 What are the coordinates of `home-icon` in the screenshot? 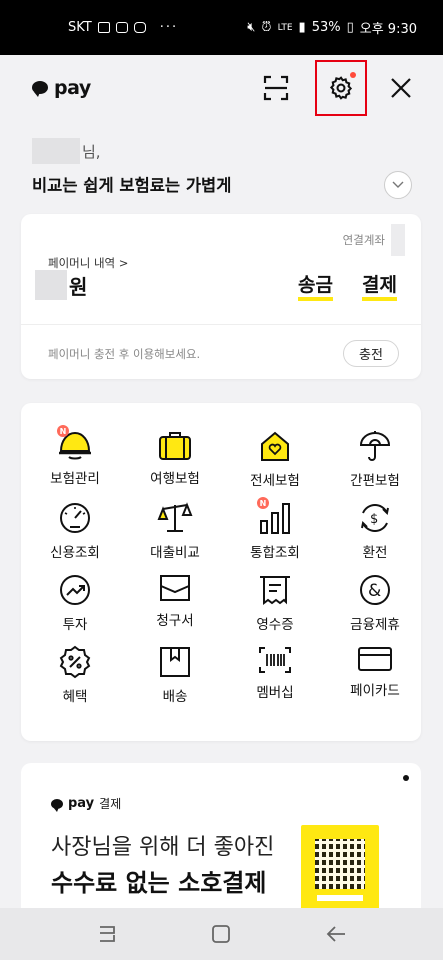 It's located at (221, 934).